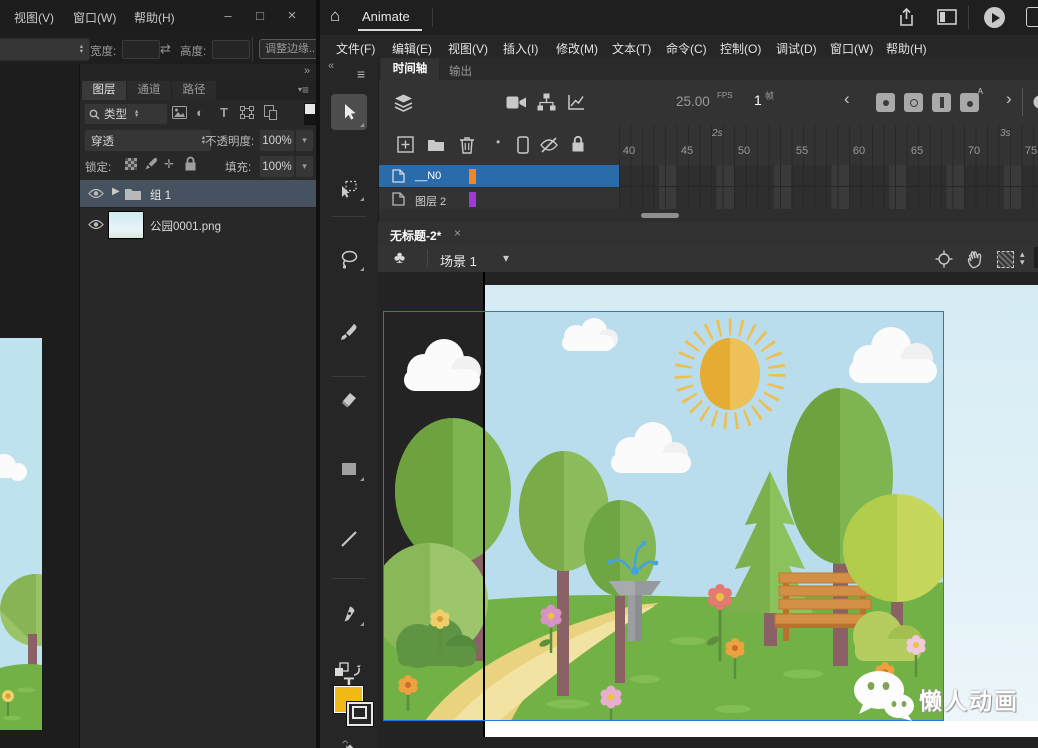  What do you see at coordinates (686, 48) in the screenshot?
I see `menu-commands: 命令(C)` at bounding box center [686, 48].